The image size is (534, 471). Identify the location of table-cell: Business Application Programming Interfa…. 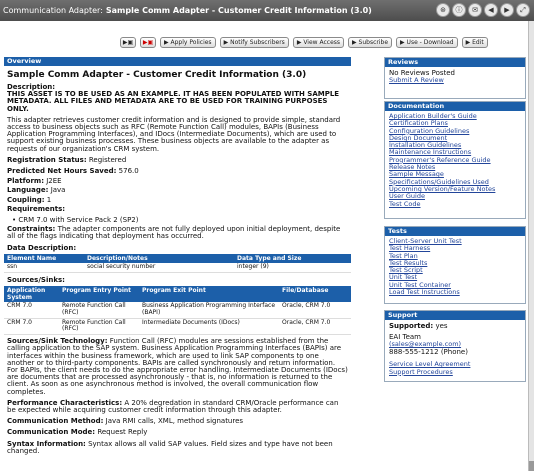
(209, 310).